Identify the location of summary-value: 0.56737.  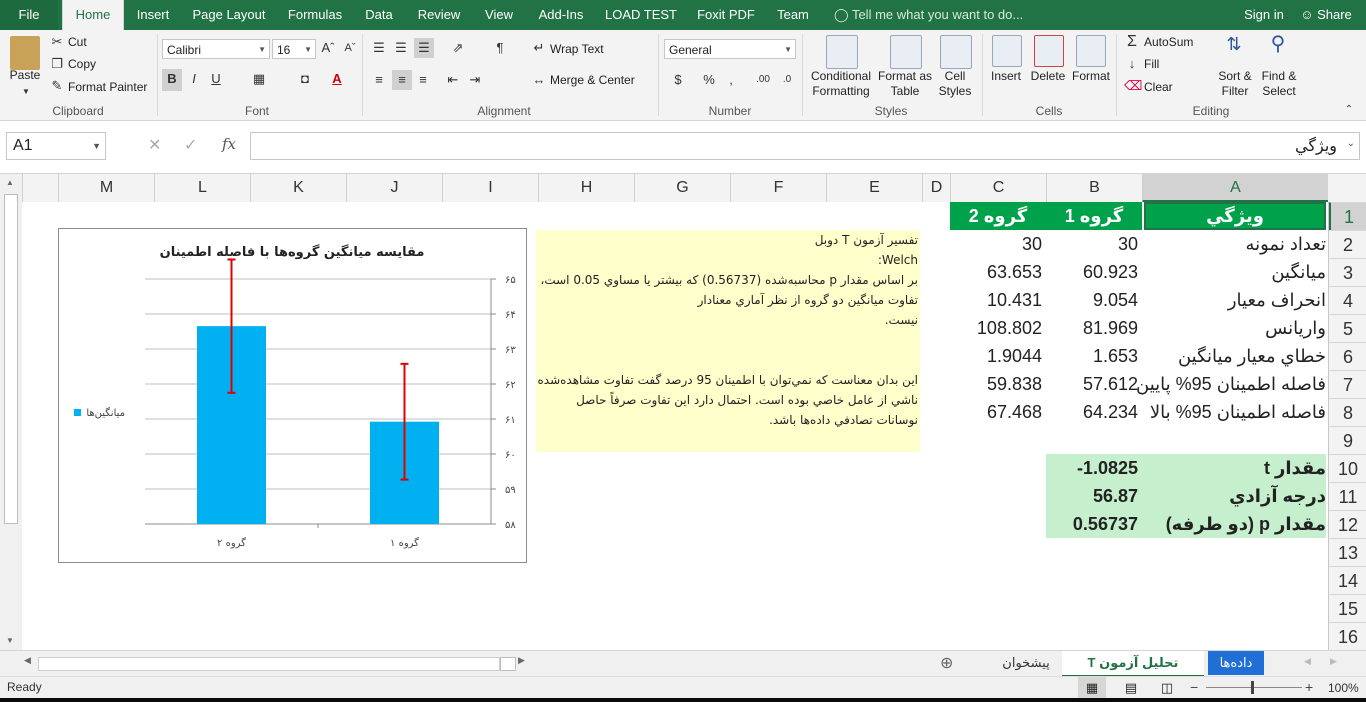
(1094, 524).